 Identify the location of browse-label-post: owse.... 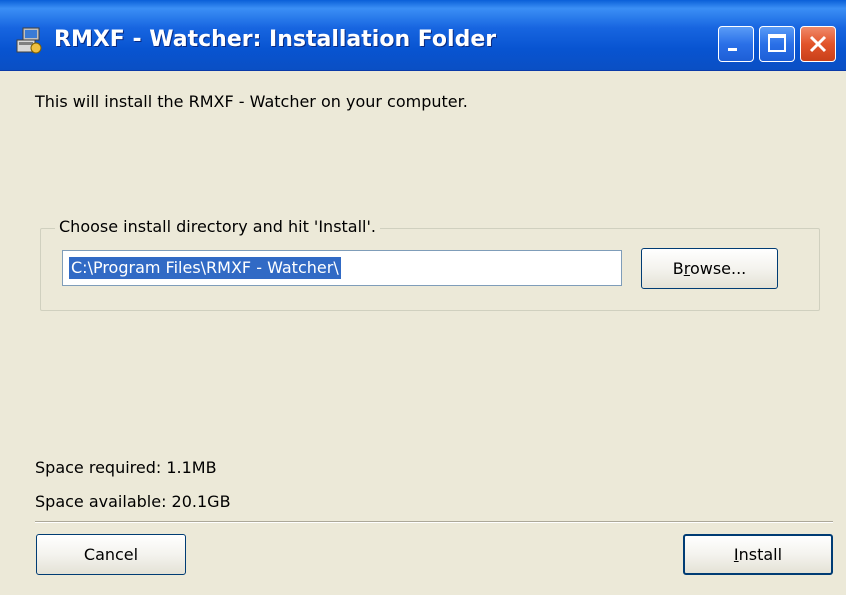
(718, 268).